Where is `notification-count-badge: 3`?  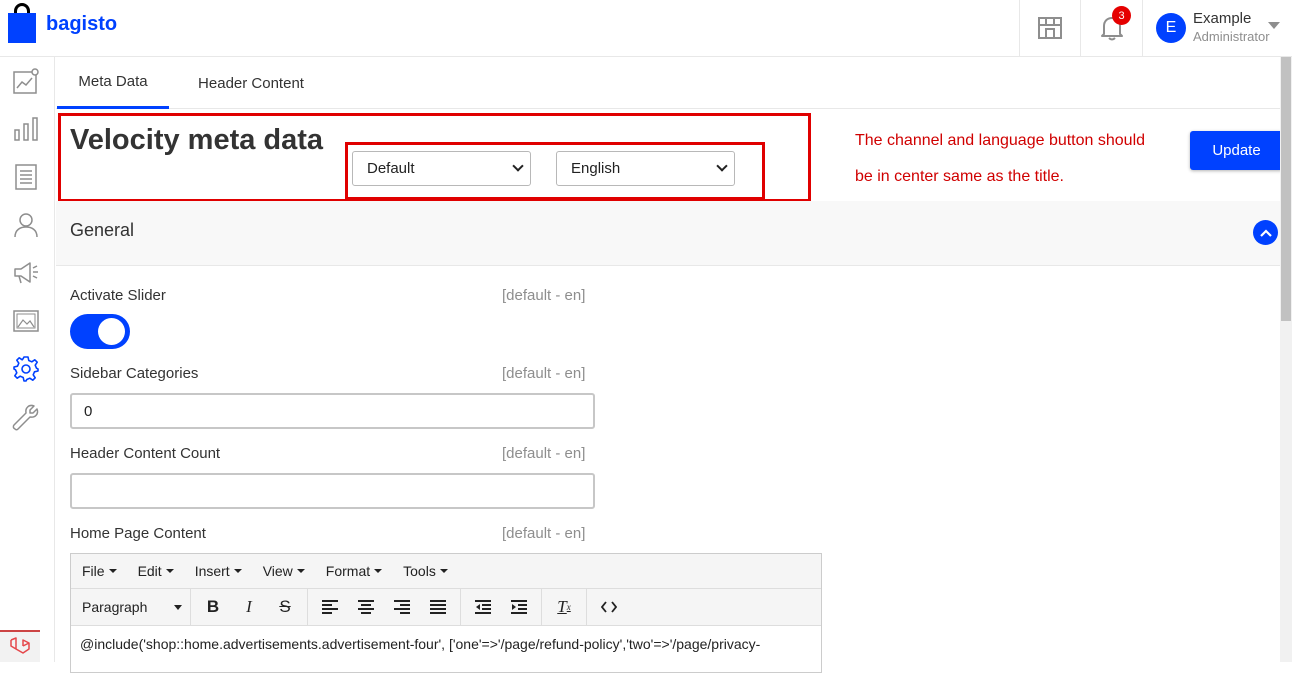 notification-count-badge: 3 is located at coordinates (1121, 15).